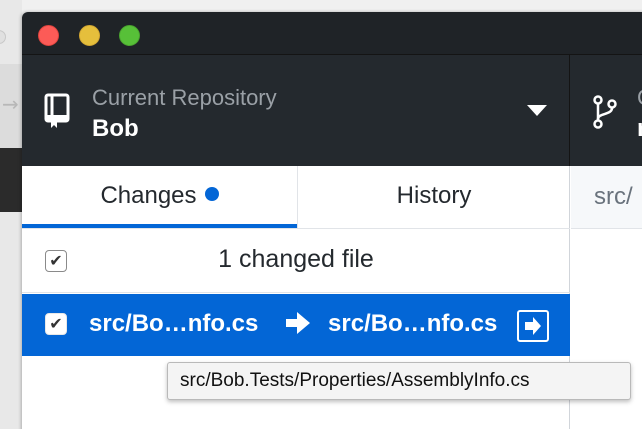 The height and width of the screenshot is (429, 642). I want to click on tab-history: History, so click(433, 197).